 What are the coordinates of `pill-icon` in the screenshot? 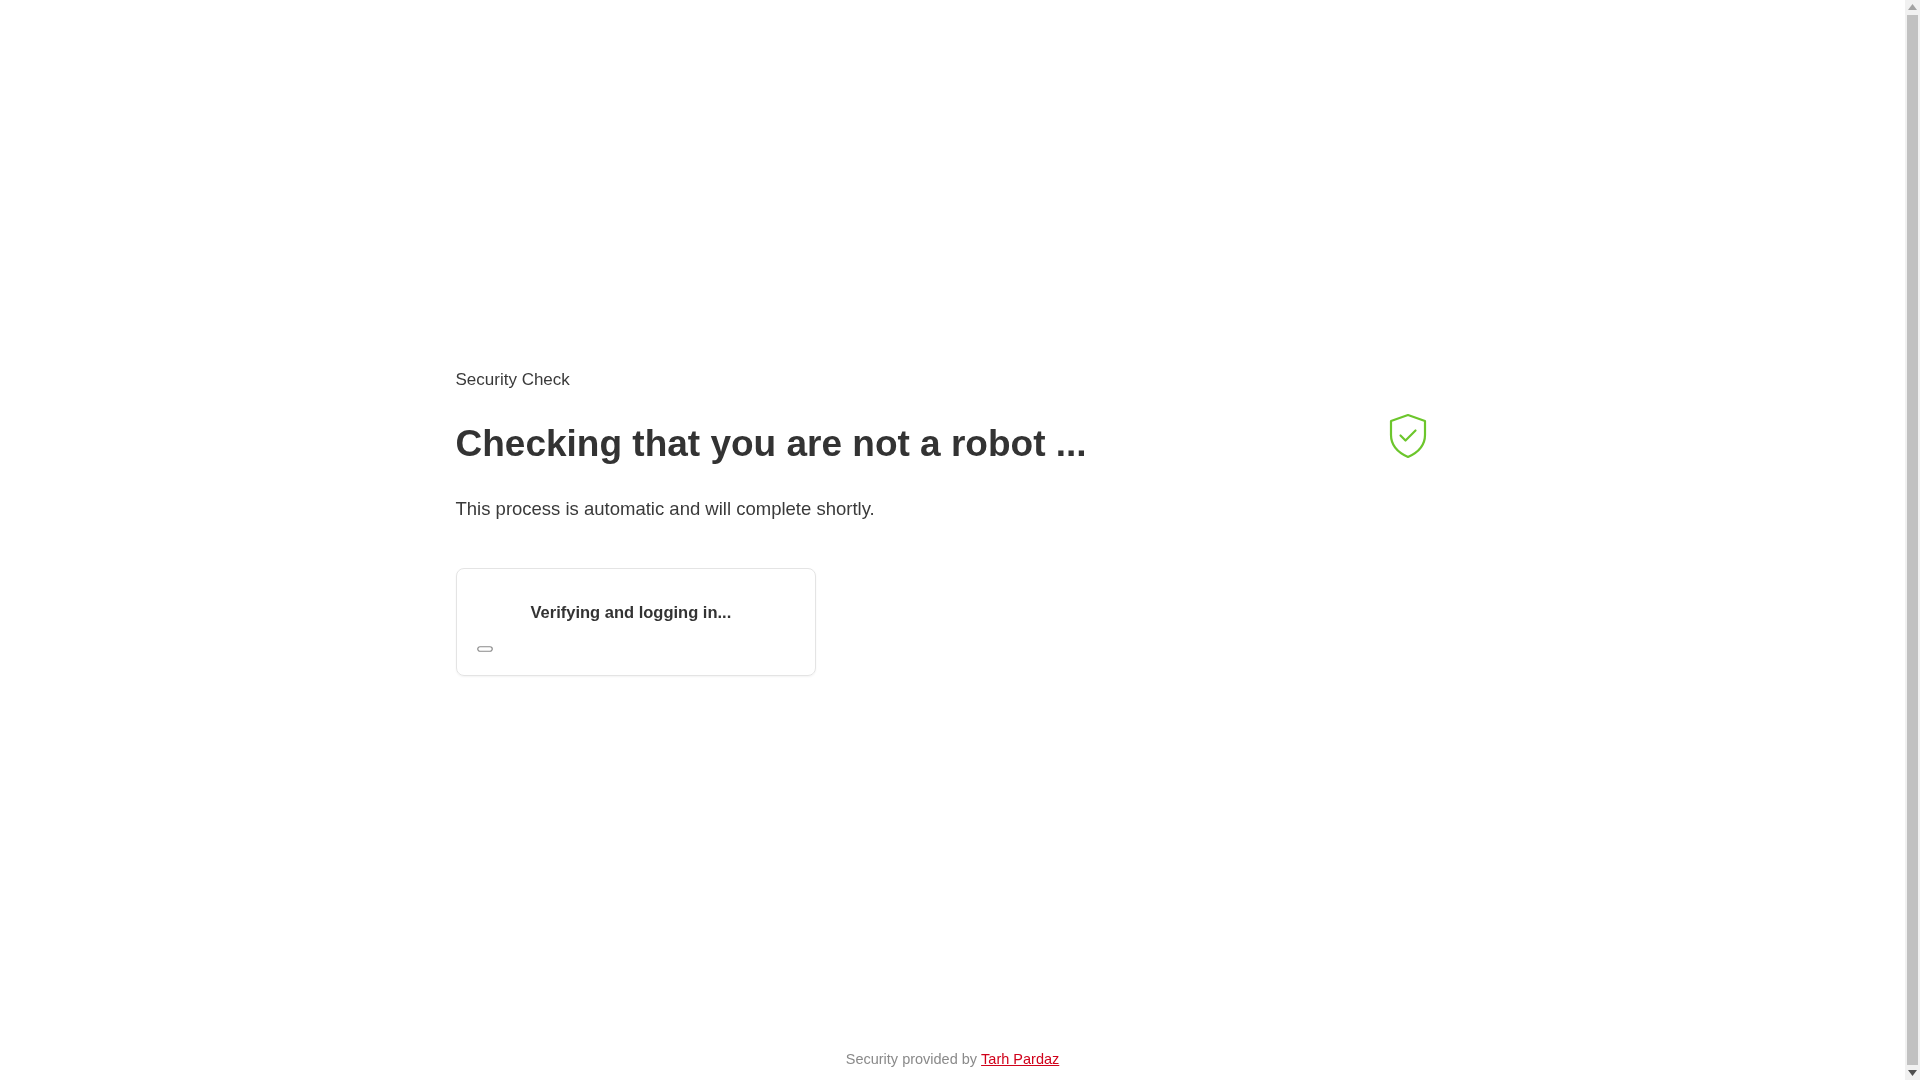 It's located at (484, 649).